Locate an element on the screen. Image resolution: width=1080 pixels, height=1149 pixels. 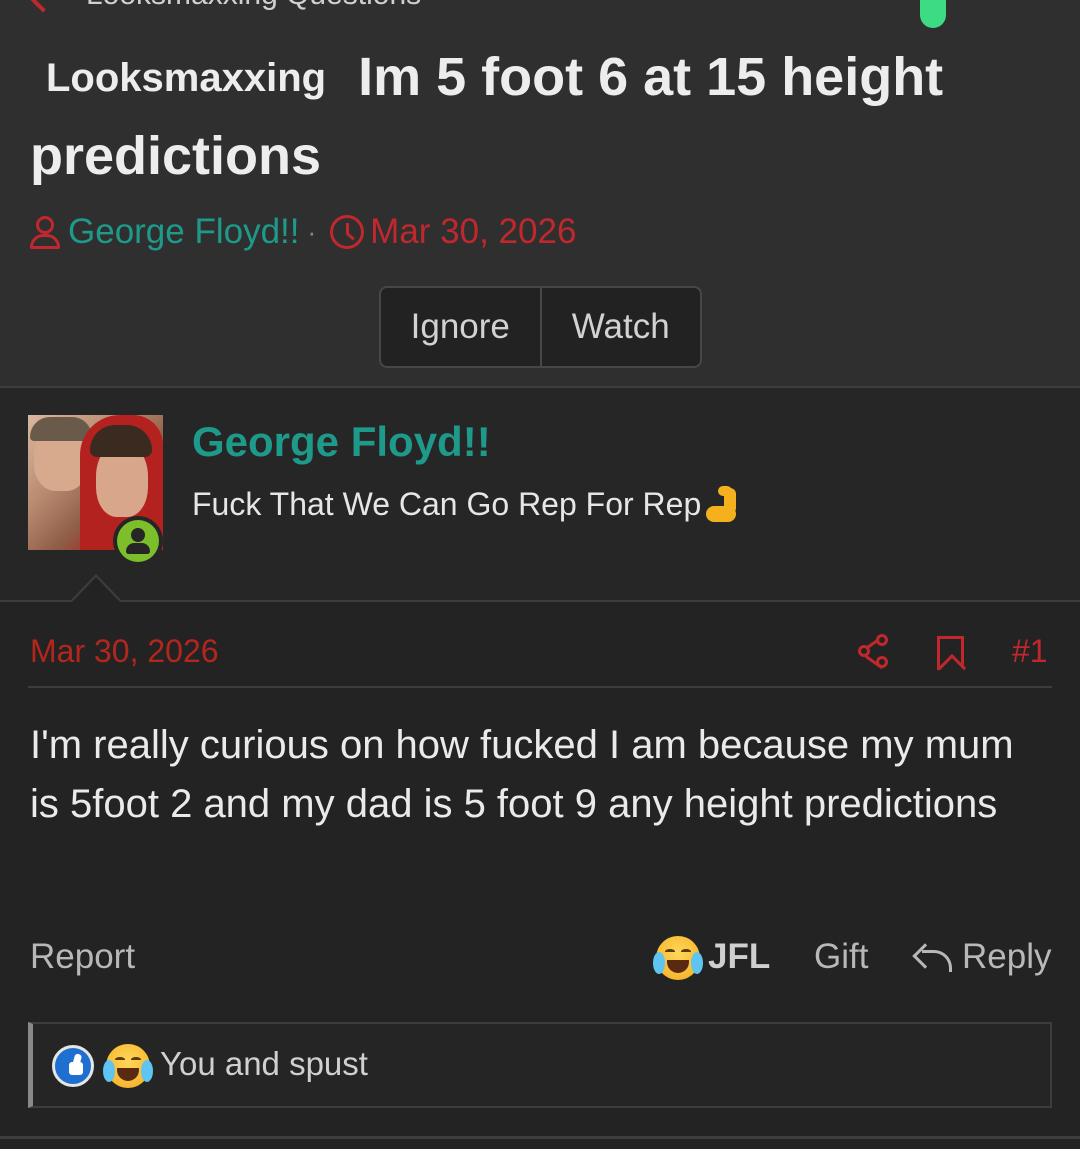
flexed-biceps-emoji-icon is located at coordinates (722, 505).